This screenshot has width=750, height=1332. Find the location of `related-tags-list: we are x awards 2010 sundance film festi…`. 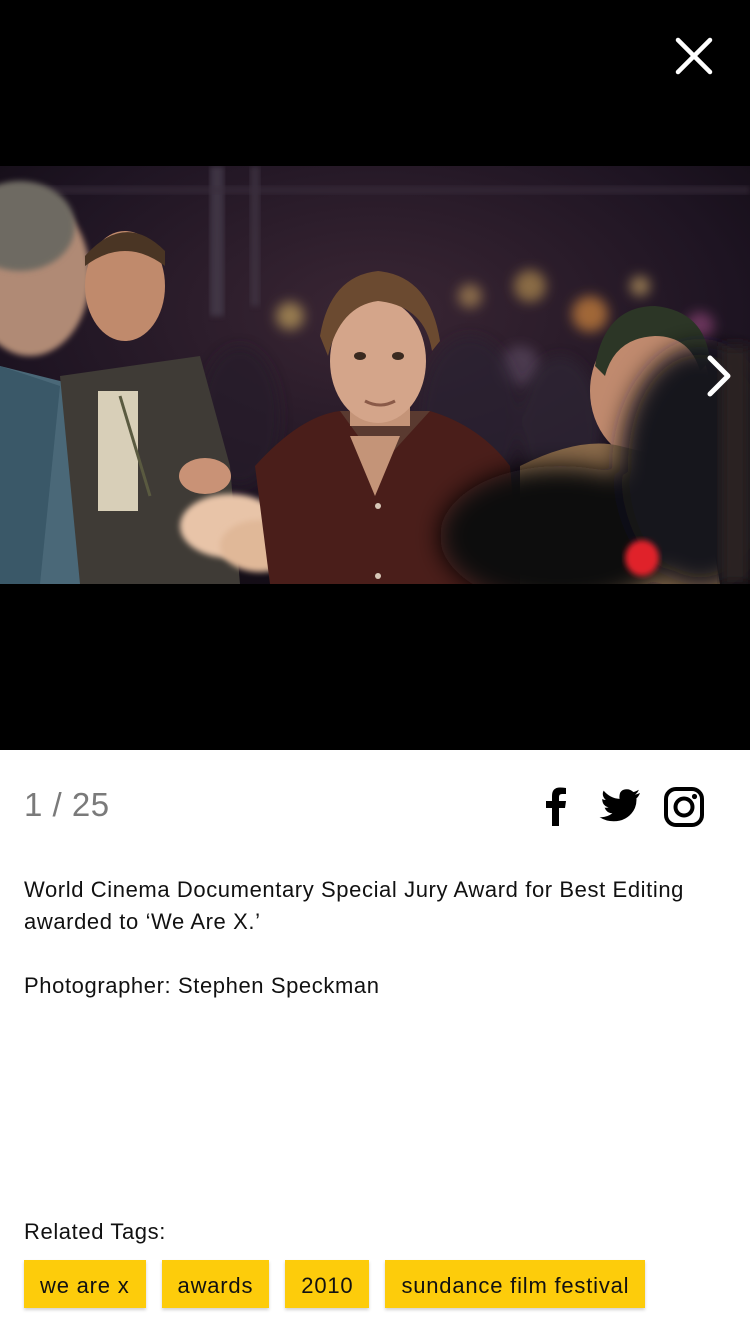

related-tags-list: we are x awards 2010 sundance film festi… is located at coordinates (335, 1284).